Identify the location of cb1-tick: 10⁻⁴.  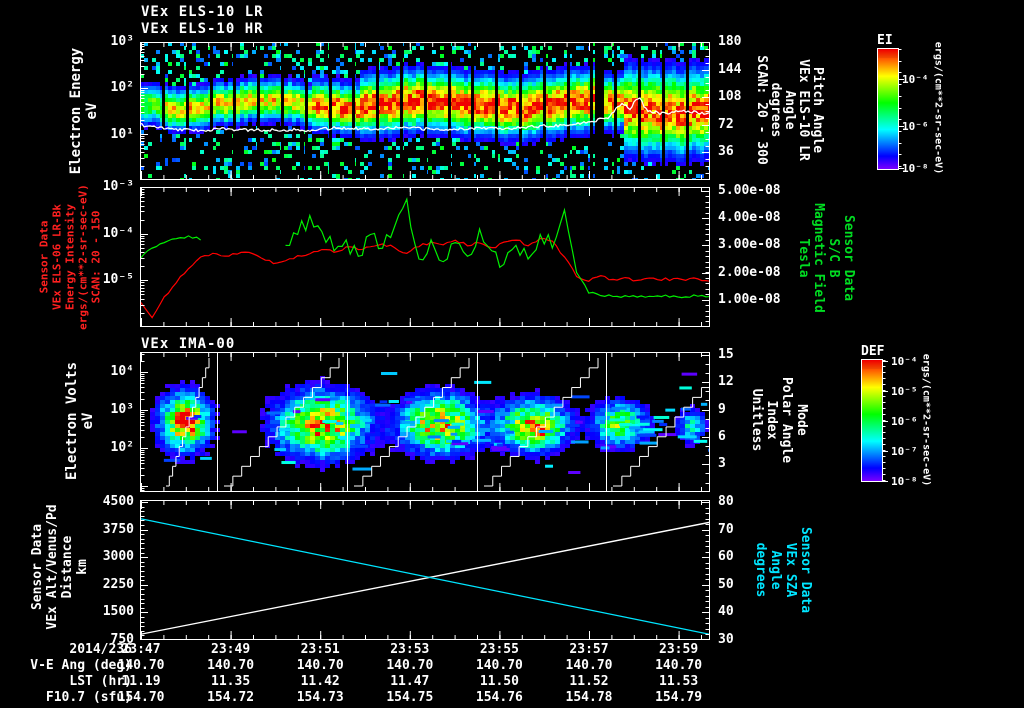
(915, 79).